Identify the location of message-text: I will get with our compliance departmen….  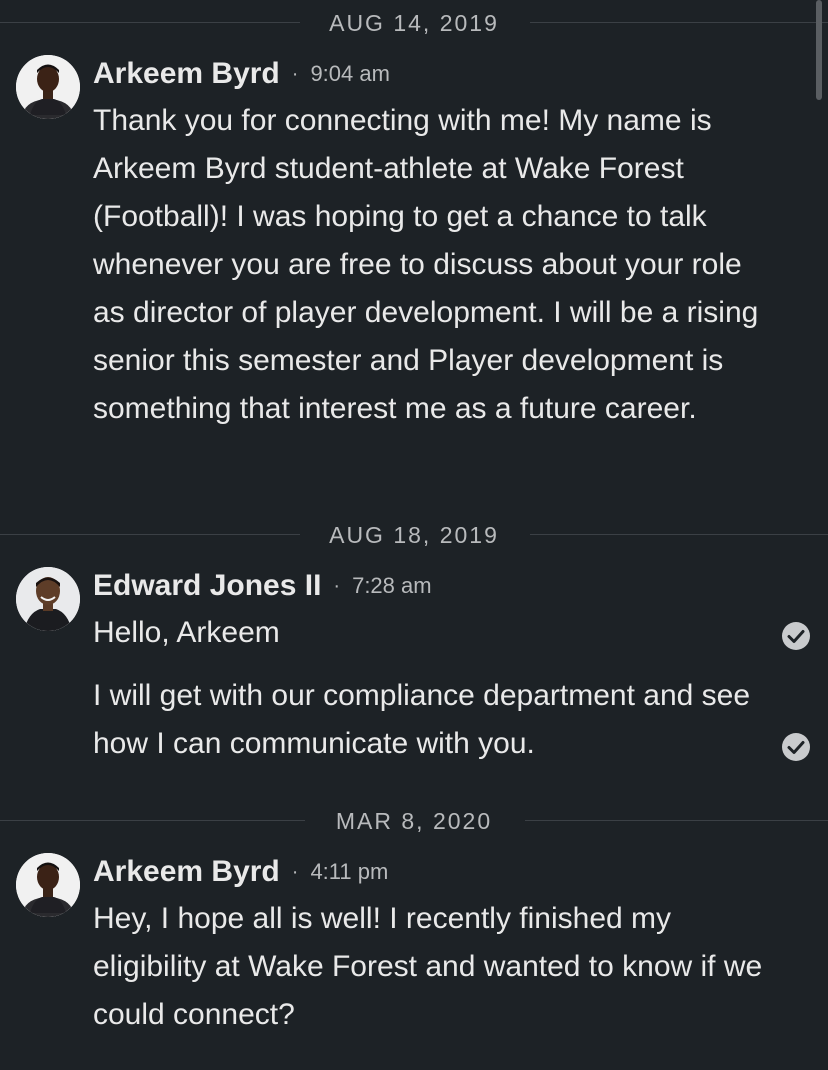
(422, 719).